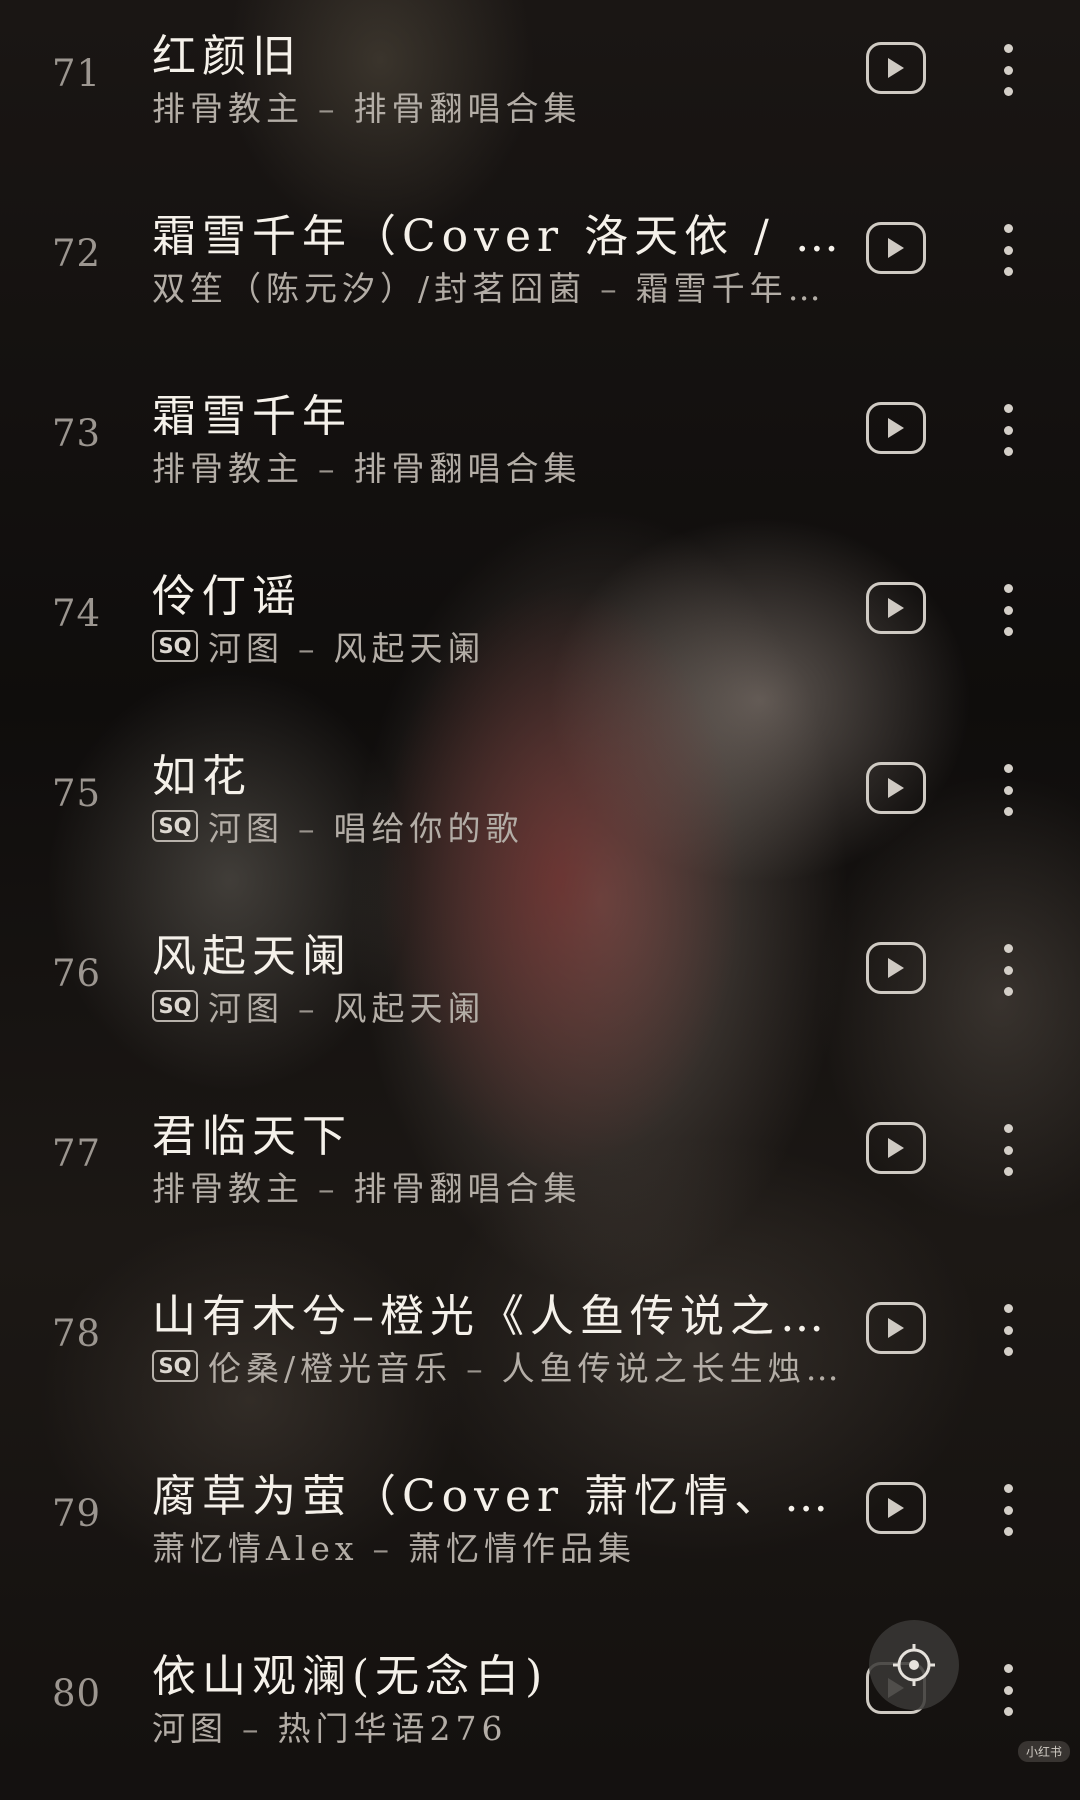  I want to click on album-name: 萧忆情作品集, so click(522, 1548).